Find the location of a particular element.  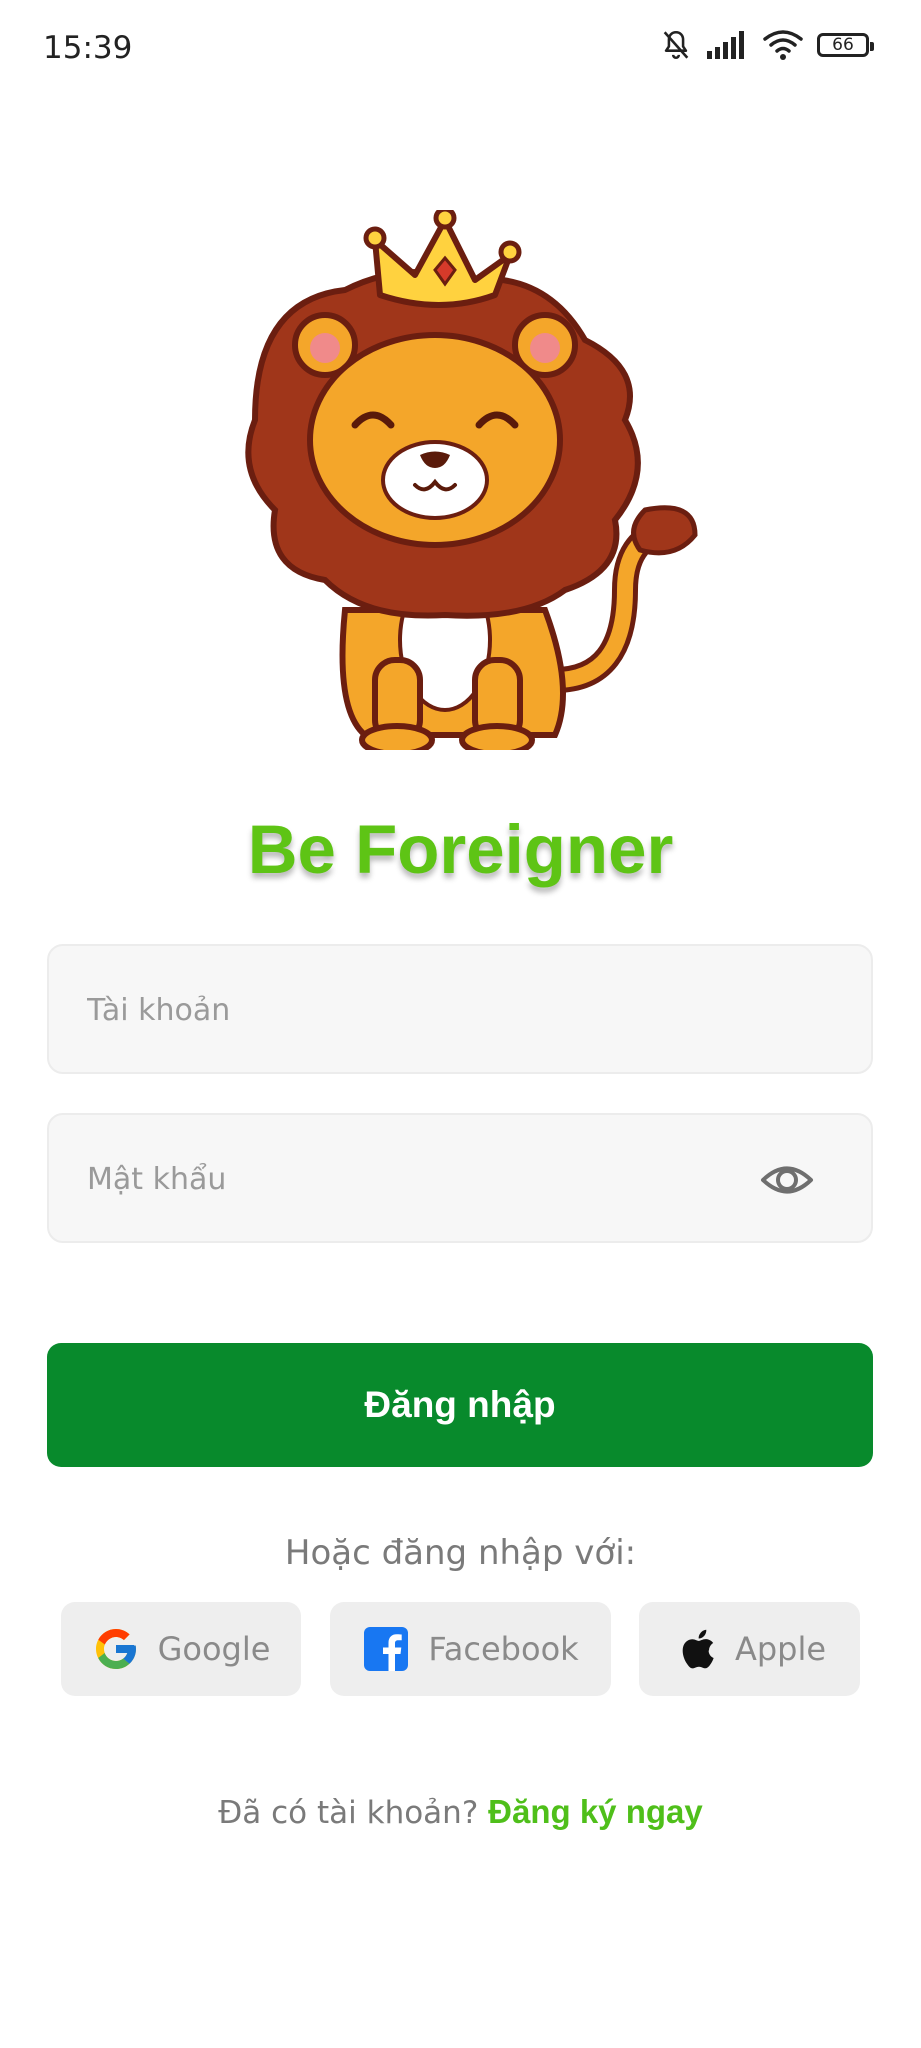

apple-icon is located at coordinates (698, 1649).